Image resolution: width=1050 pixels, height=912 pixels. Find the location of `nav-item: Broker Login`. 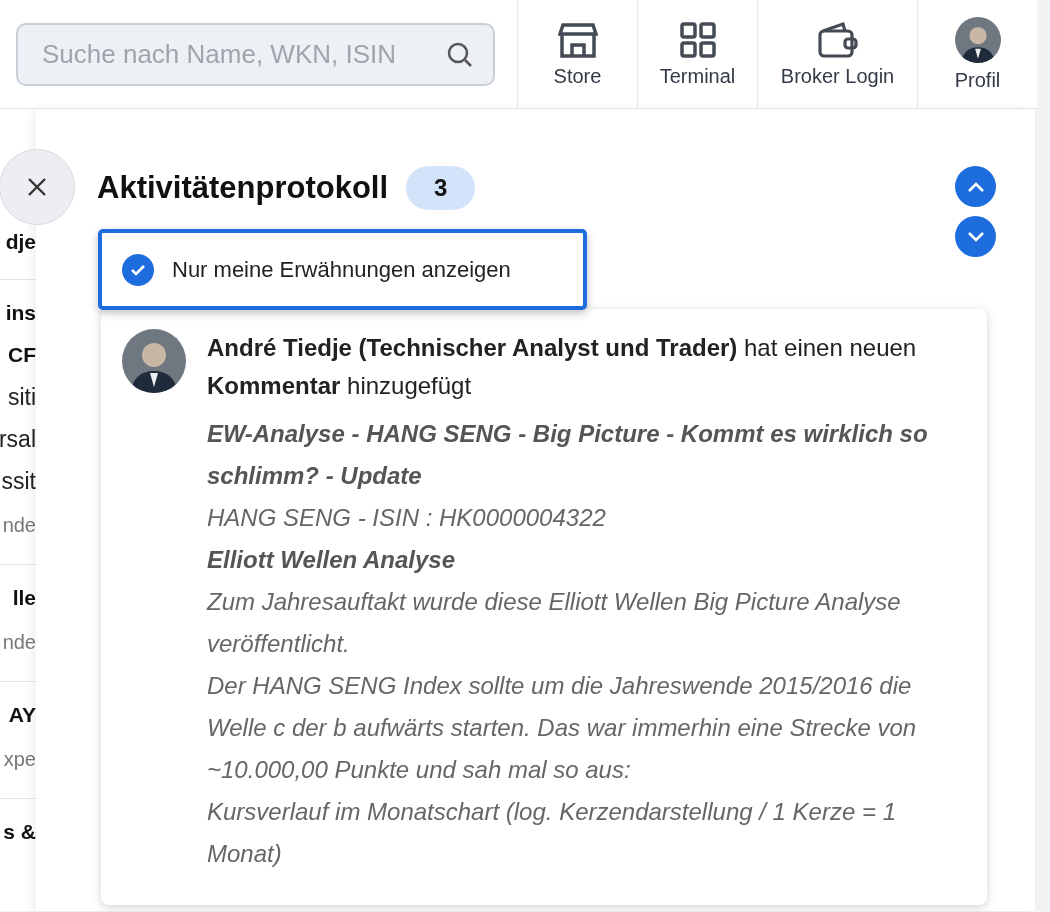

nav-item: Broker Login is located at coordinates (837, 54).